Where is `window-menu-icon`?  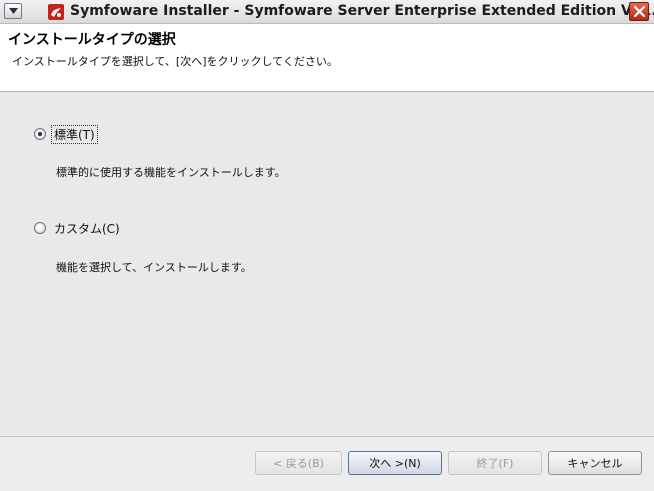
window-menu-icon is located at coordinates (13, 11).